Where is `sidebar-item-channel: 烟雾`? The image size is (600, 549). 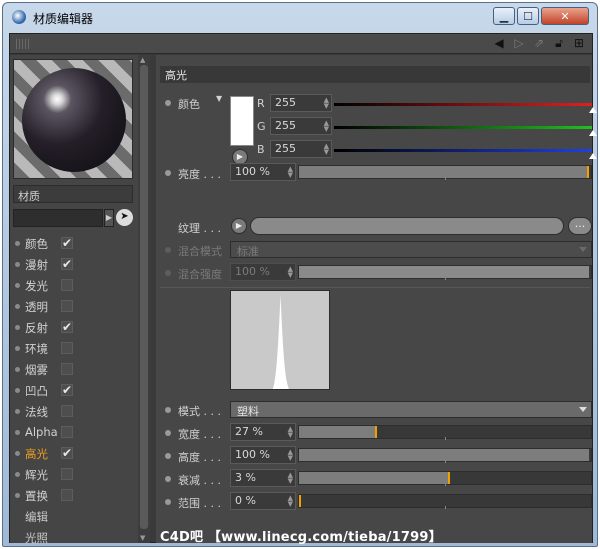
sidebar-item-channel: 烟雾 is located at coordinates (73, 369).